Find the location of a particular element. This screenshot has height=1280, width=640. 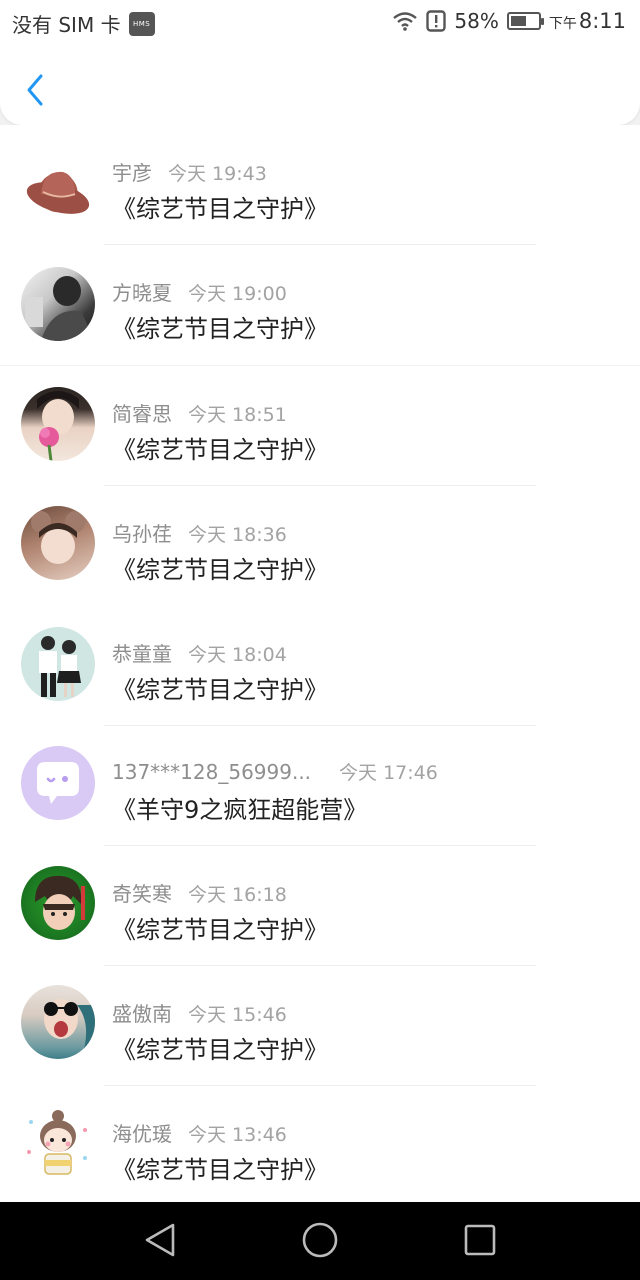

square-recents-icon is located at coordinates (480, 1240).